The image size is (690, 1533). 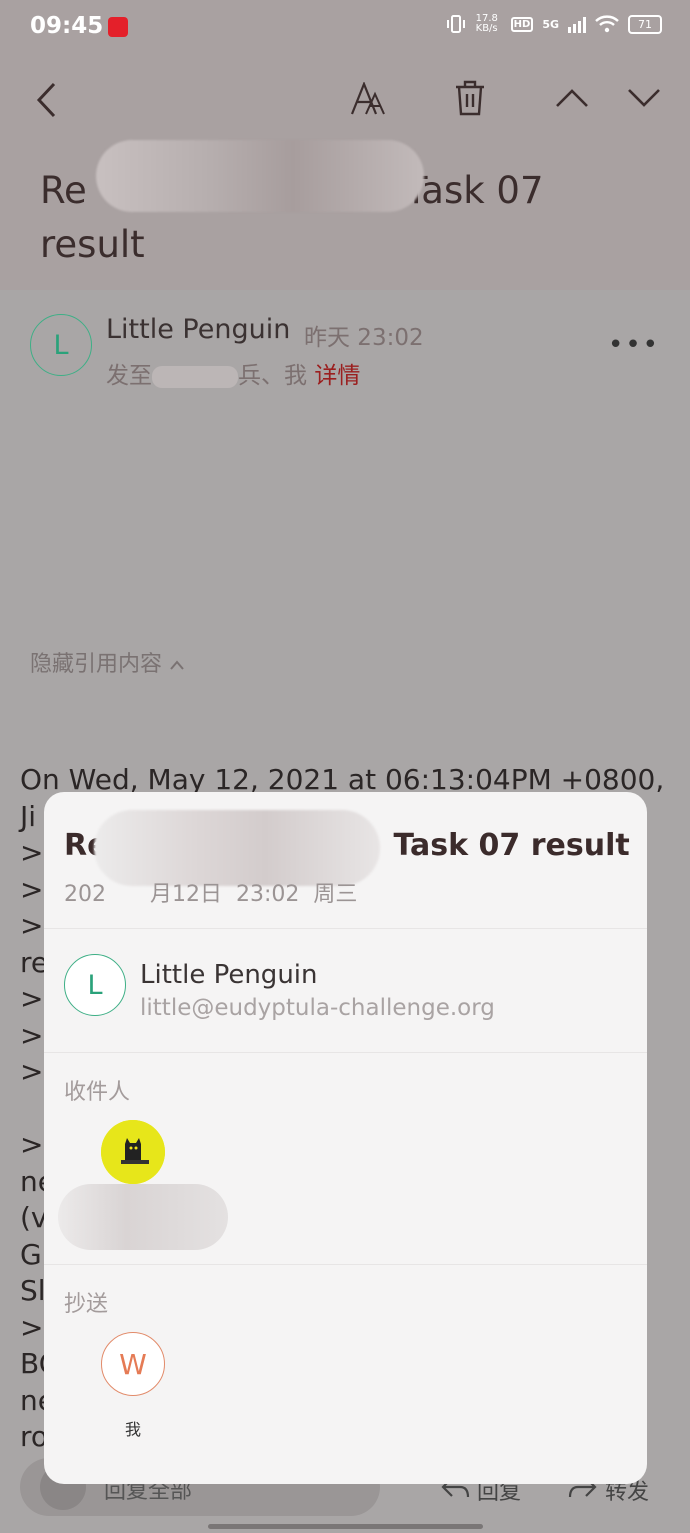 I want to click on cc-avatar: W, so click(x=133, y=1364).